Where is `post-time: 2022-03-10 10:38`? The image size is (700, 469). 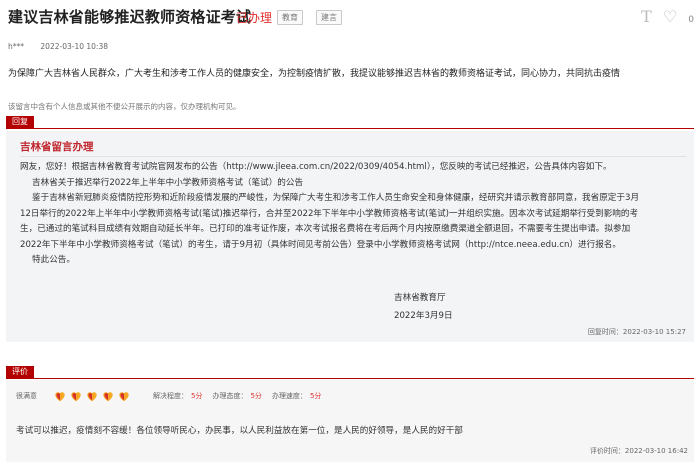 post-time: 2022-03-10 10:38 is located at coordinates (74, 46).